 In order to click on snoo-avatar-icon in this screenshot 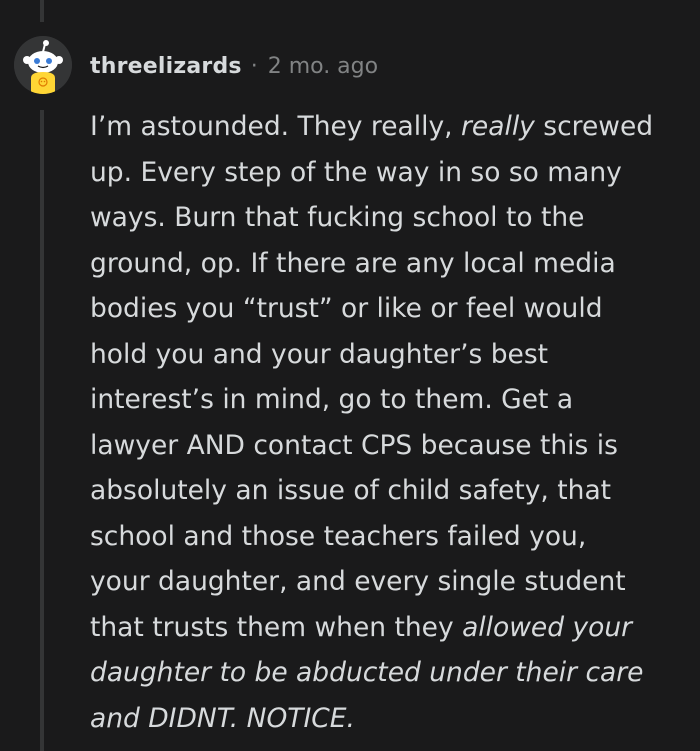, I will do `click(43, 65)`.